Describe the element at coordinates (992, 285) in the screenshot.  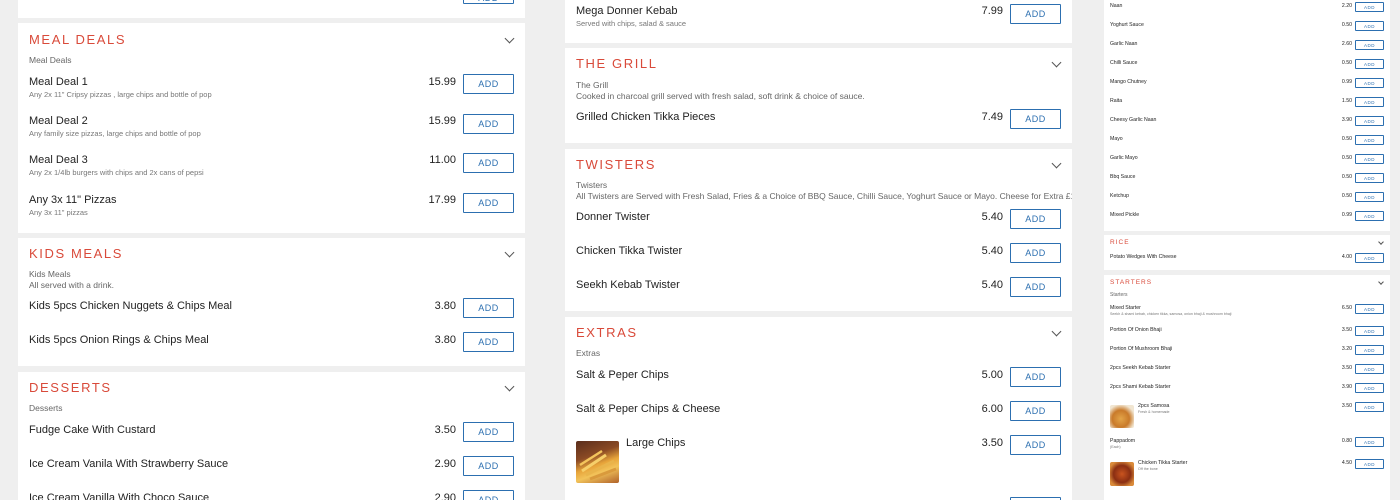
I see `item-price: 5.40` at that location.